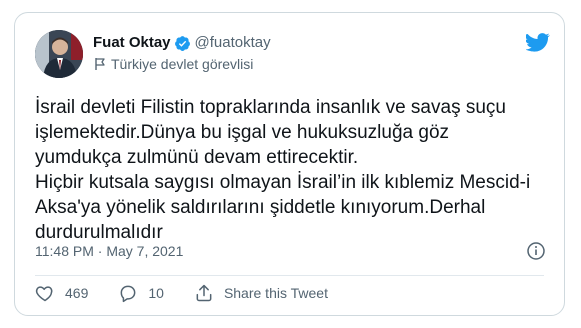 Image resolution: width=581 pixels, height=328 pixels. I want to click on share-label: Share this Tweet, so click(275, 293).